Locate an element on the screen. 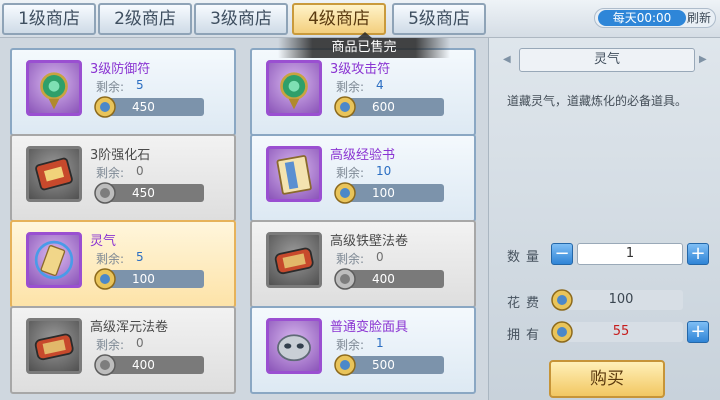 Image resolution: width=720 pixels, height=400 pixels. remain-count: 1 is located at coordinates (380, 343).